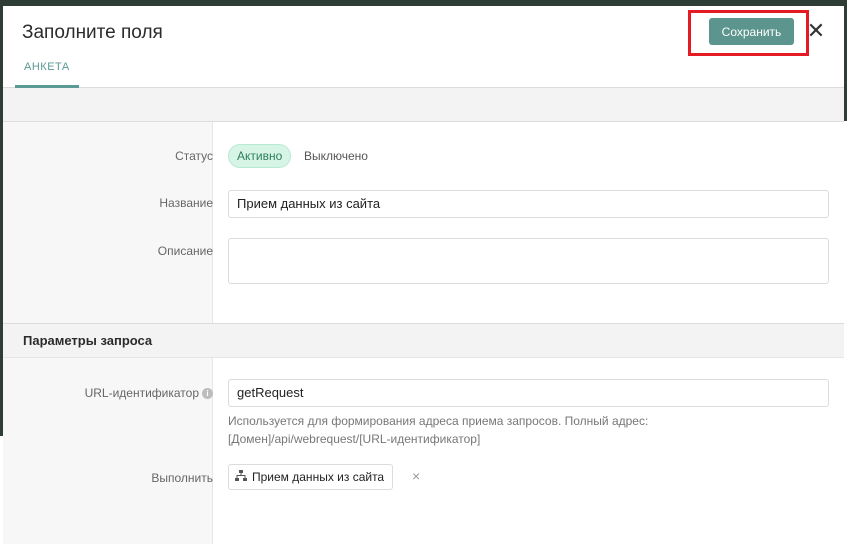  I want to click on close-icon: ✕, so click(816, 31).